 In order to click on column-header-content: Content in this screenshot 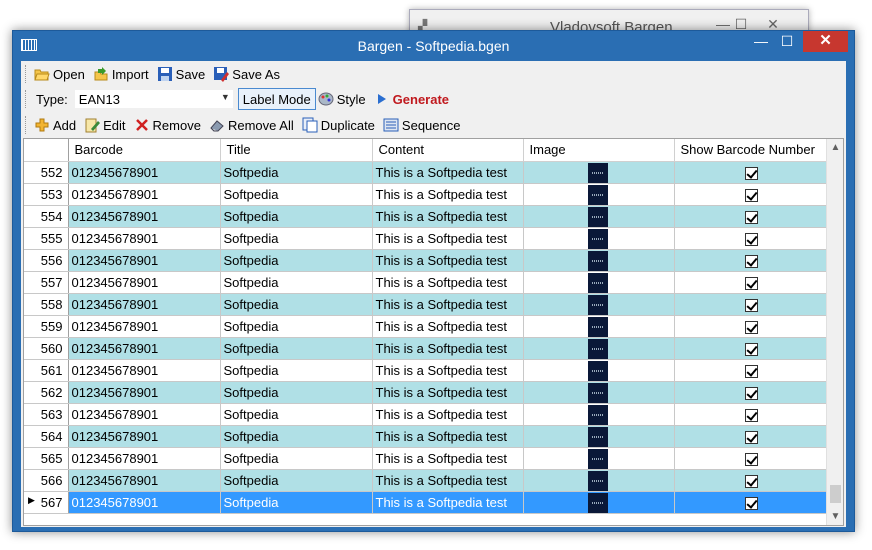, I will do `click(448, 150)`.